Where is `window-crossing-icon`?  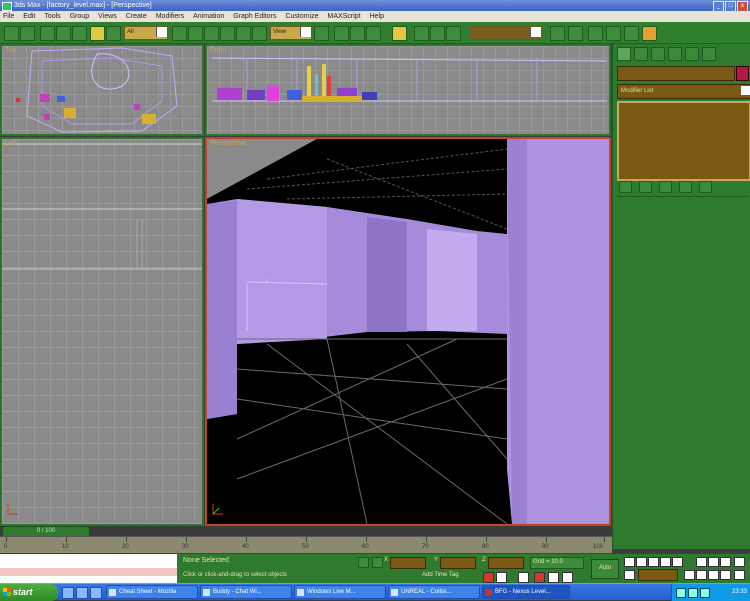 window-crossing-icon is located at coordinates (227, 33).